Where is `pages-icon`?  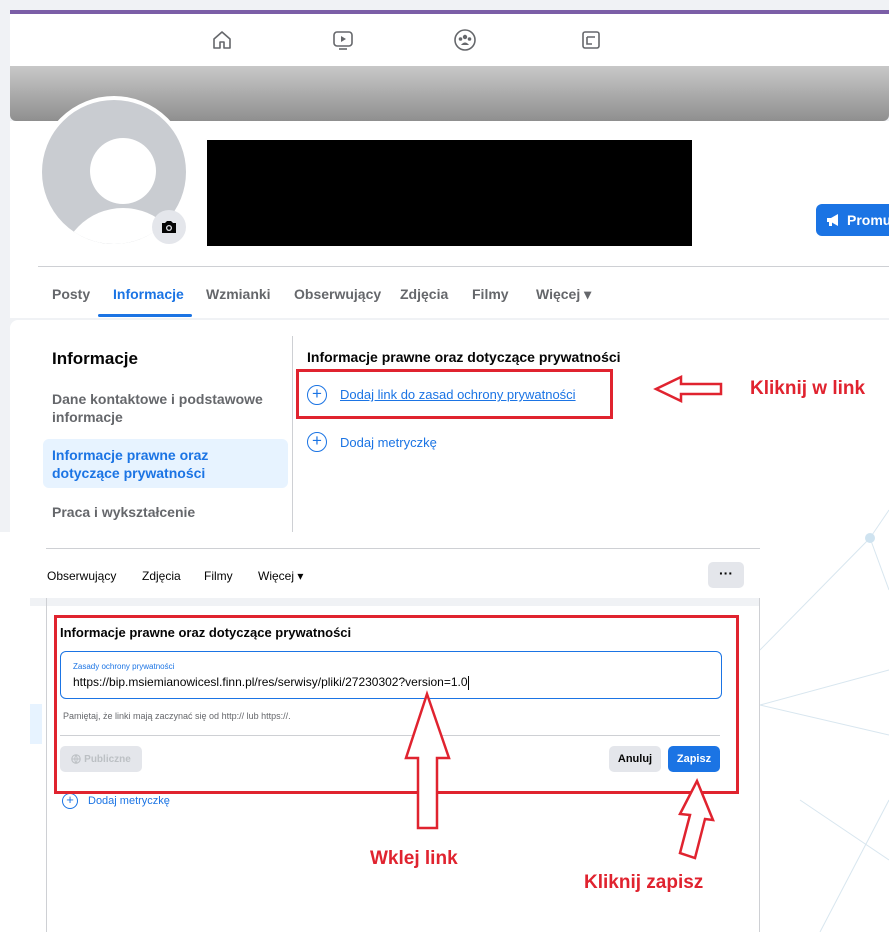
pages-icon is located at coordinates (591, 40).